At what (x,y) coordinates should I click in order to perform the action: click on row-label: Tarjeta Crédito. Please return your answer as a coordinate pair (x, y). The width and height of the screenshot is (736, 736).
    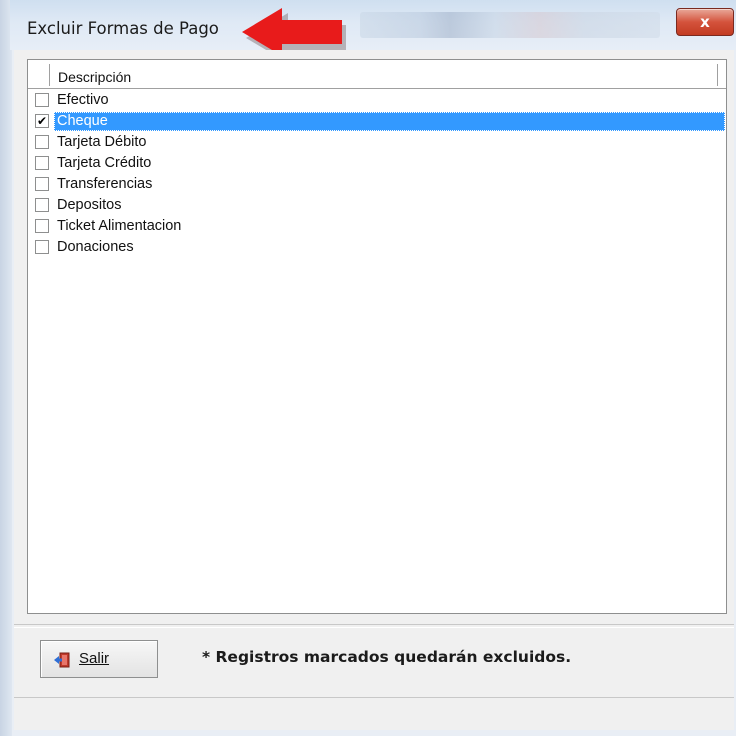
    Looking at the image, I should click on (104, 163).